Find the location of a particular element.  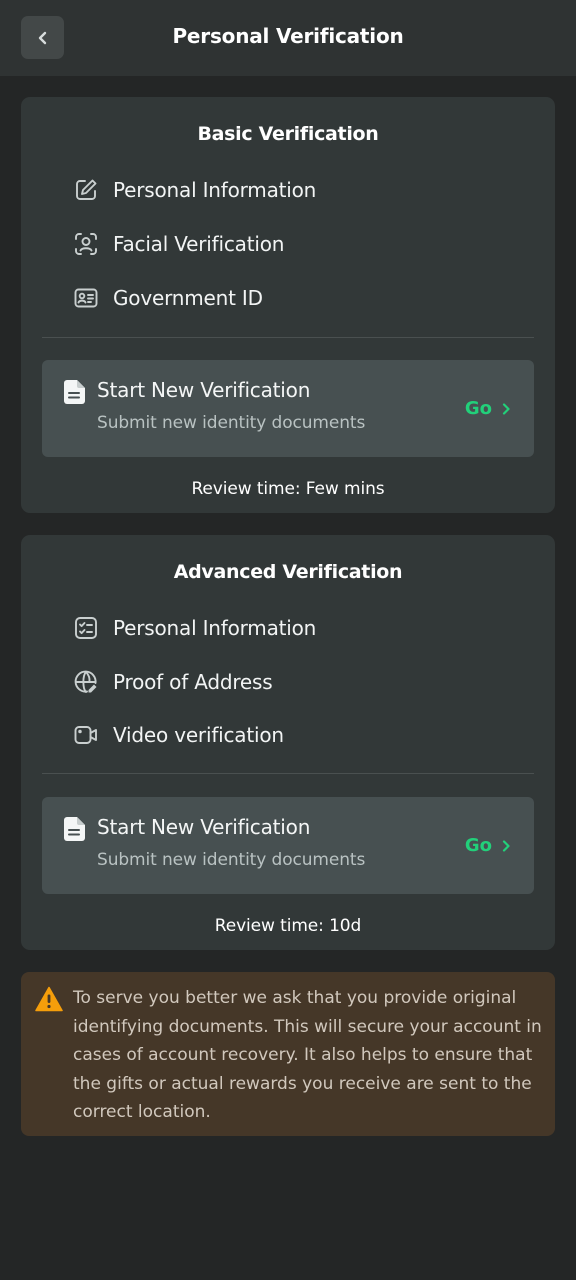

top-bar: Personal Verification is located at coordinates (288, 38).